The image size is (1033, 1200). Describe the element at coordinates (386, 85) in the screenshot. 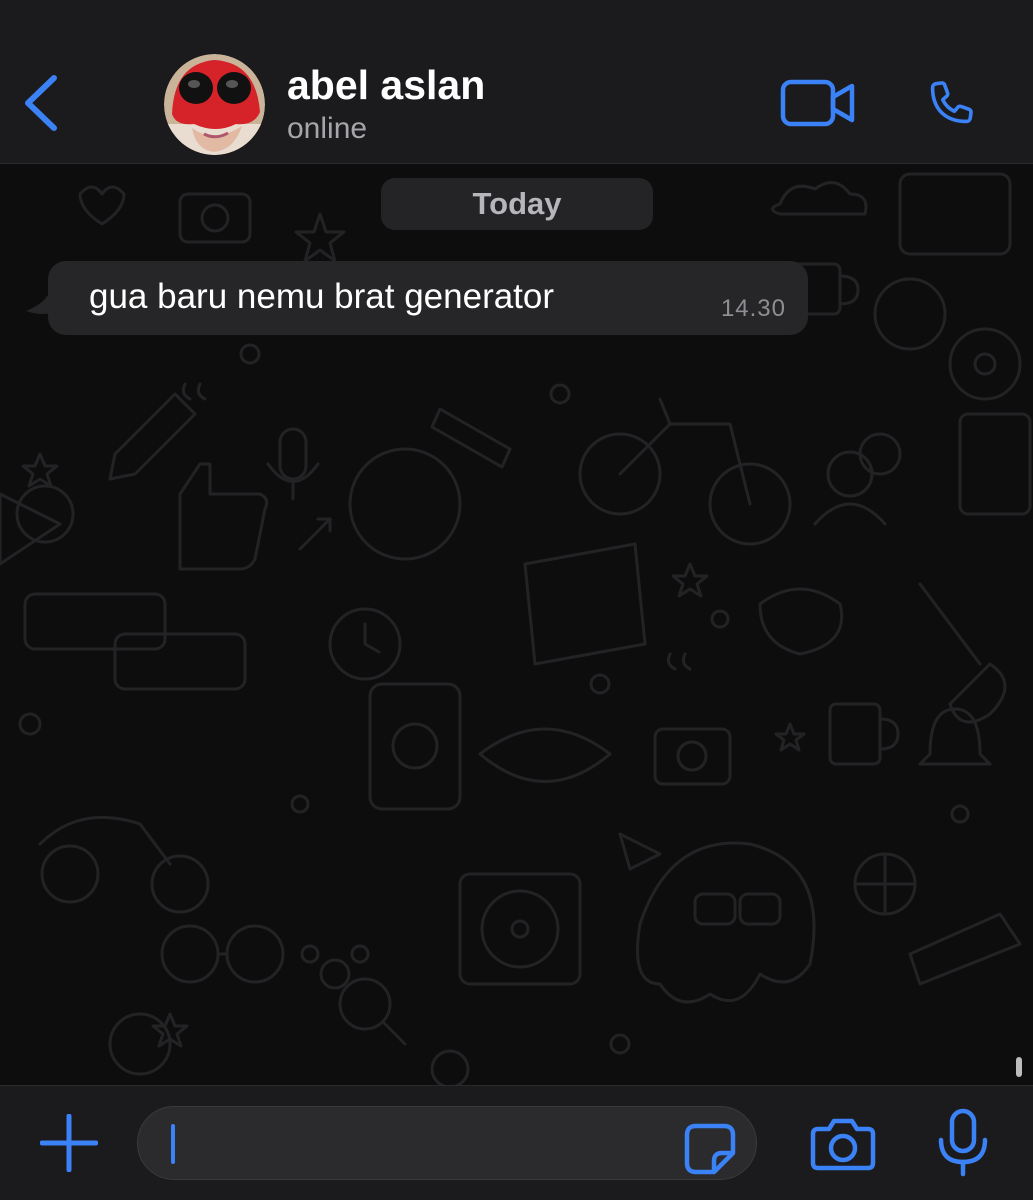

I see `contact-name: abel aslan` at that location.